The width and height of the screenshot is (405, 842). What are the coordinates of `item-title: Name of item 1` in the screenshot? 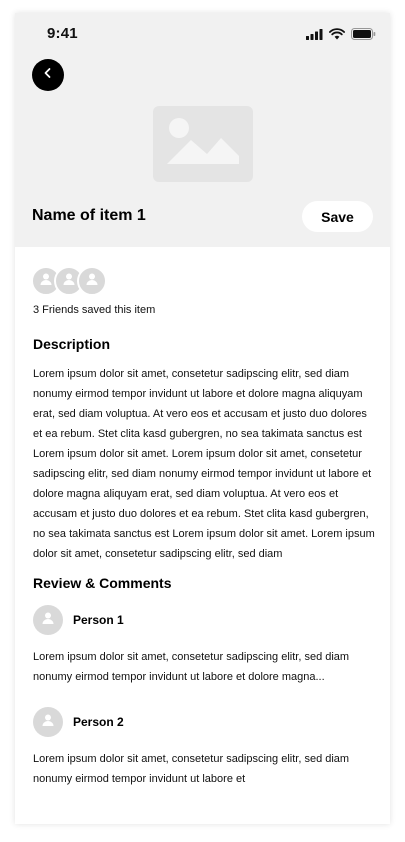 It's located at (89, 215).